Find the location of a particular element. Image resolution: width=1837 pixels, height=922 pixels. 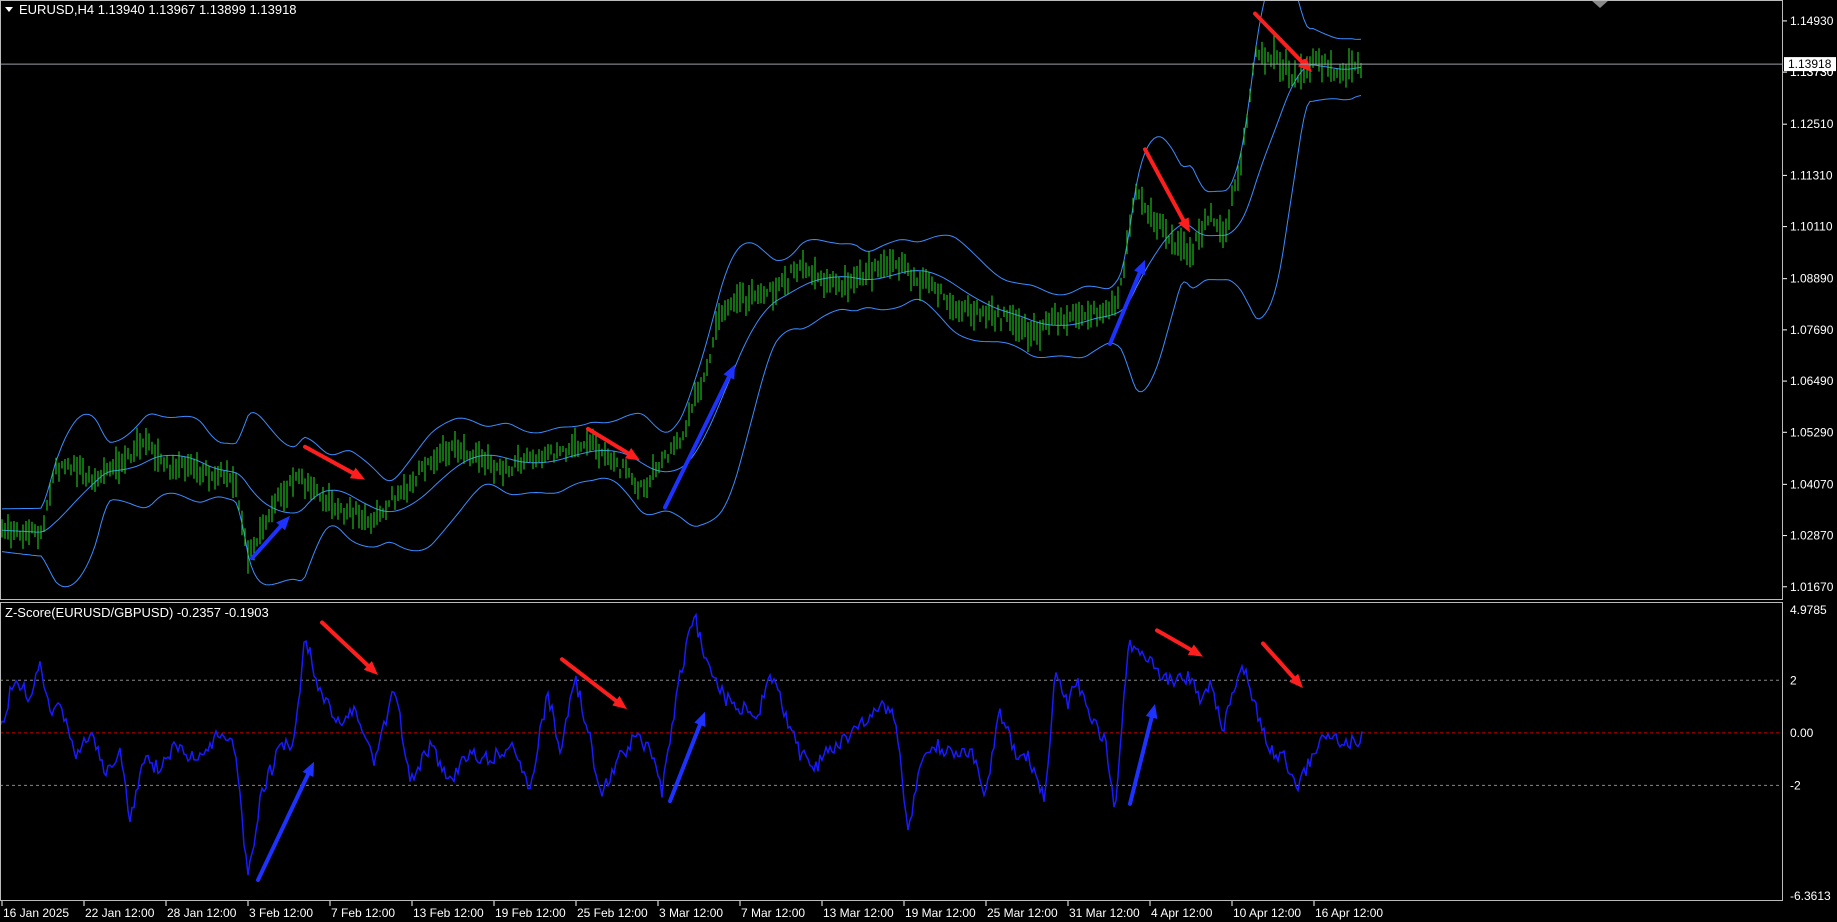

time-tick-label: 10 Apr 12:00 is located at coordinates (1267, 913).